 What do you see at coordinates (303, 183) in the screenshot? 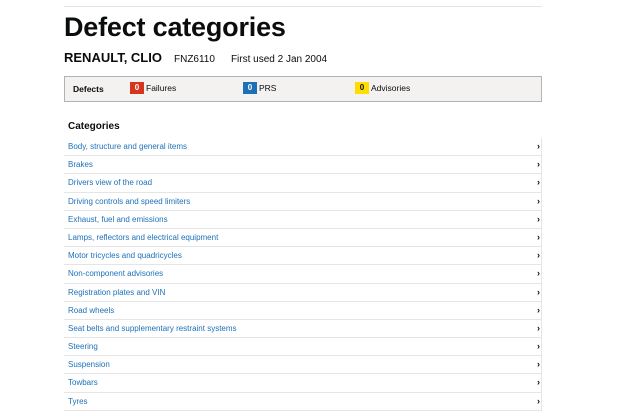
I see `category-item: Drivers view of the road ›` at bounding box center [303, 183].